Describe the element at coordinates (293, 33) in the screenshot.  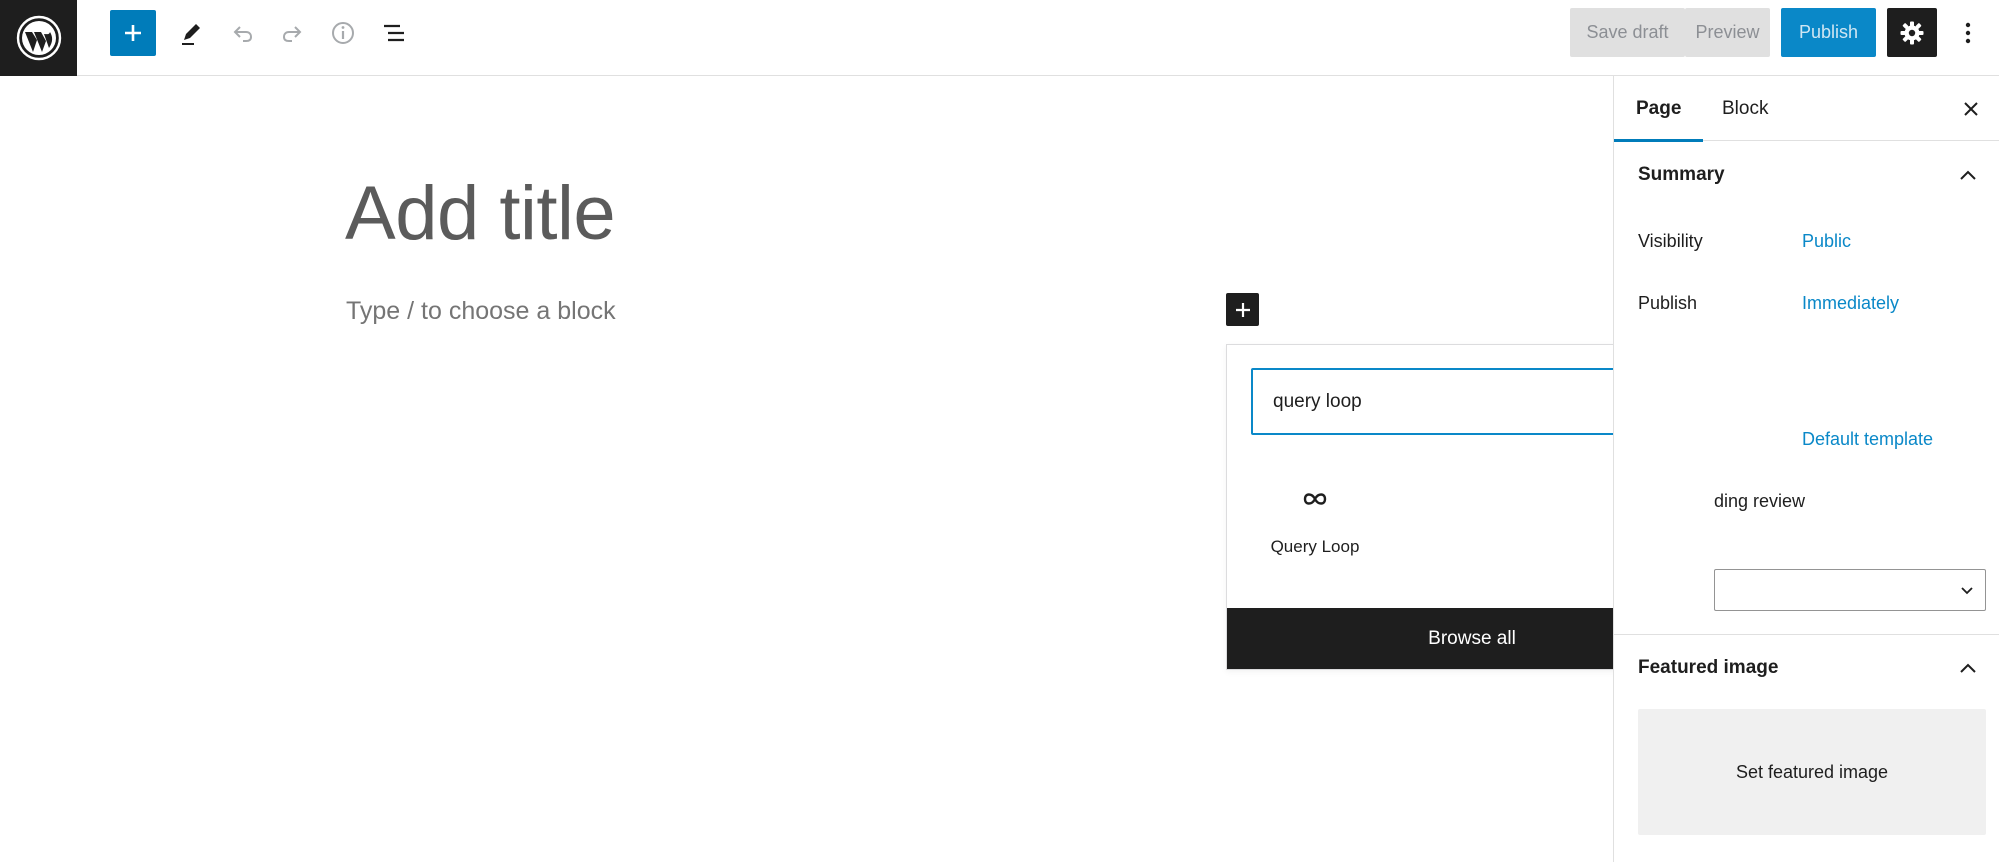
I see `redo-icon` at that location.